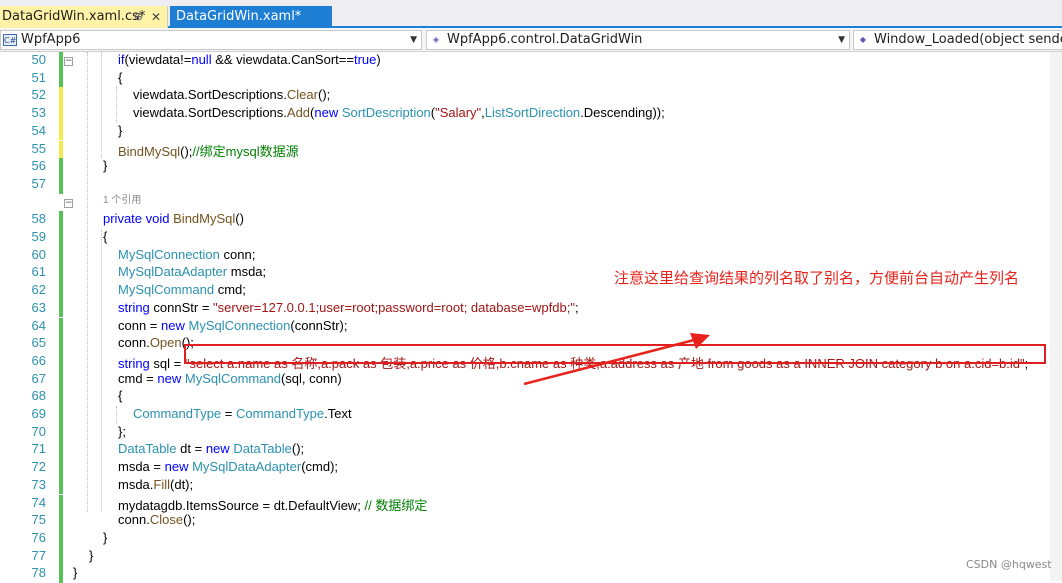 Image resolution: width=1062 pixels, height=583 pixels. Describe the element at coordinates (38, 219) in the screenshot. I see `line-number: 58` at that location.